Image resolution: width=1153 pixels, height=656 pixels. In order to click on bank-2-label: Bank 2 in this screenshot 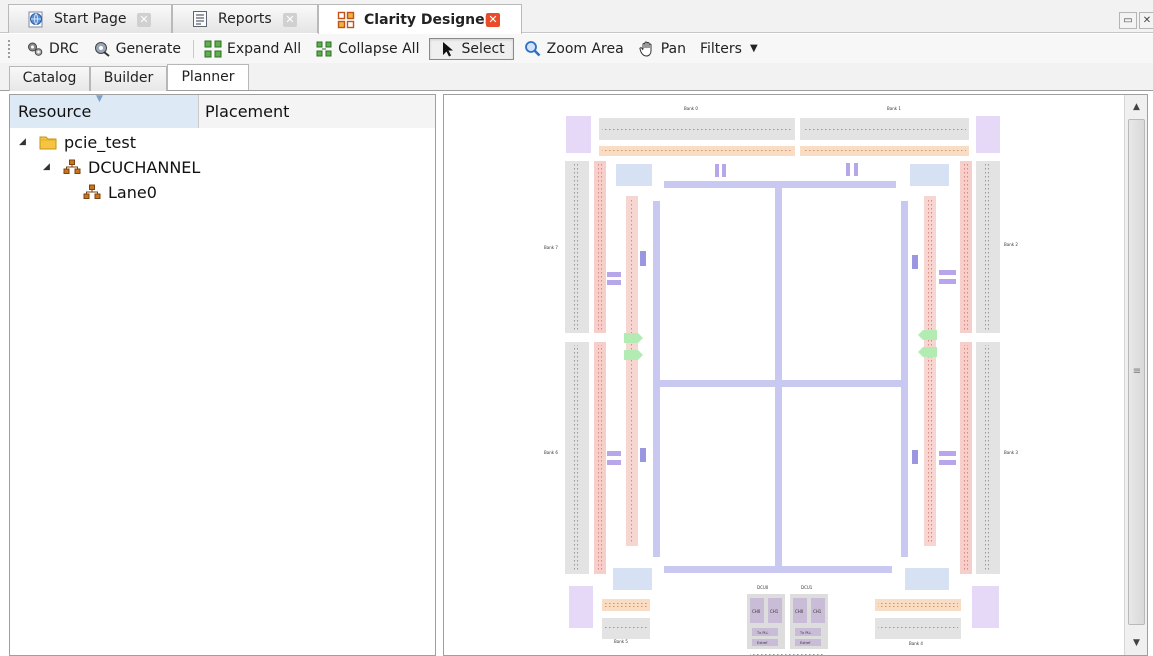, I will do `click(1011, 244)`.